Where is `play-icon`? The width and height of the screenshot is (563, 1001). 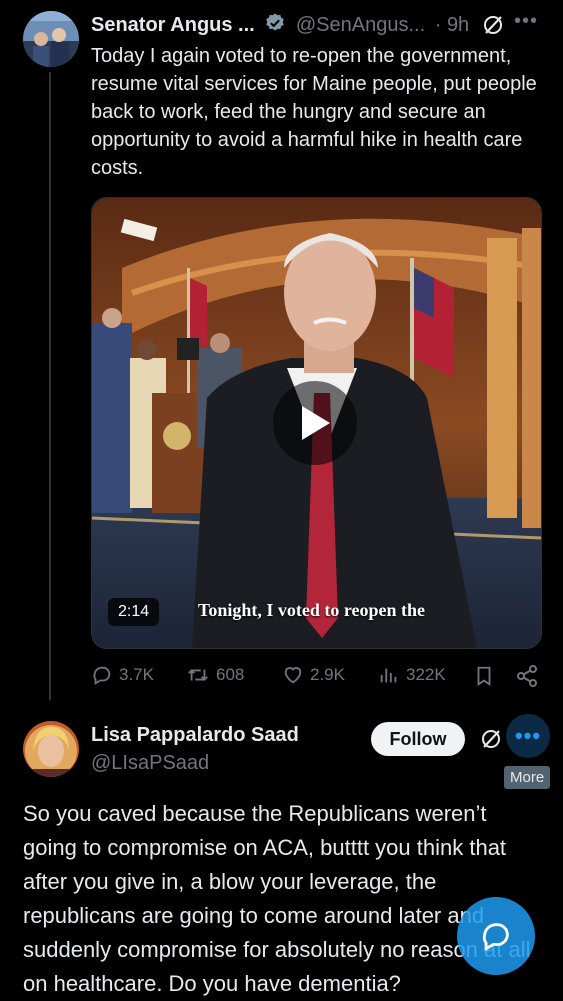
play-icon is located at coordinates (316, 423).